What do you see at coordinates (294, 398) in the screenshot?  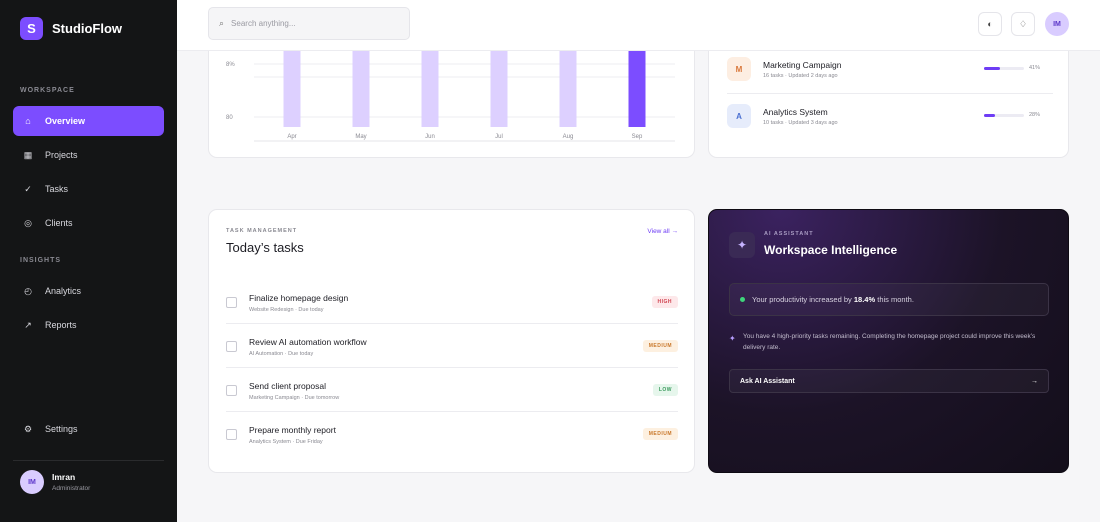 I see `task-meta: Marketing Campaign · Due tomorrow` at bounding box center [294, 398].